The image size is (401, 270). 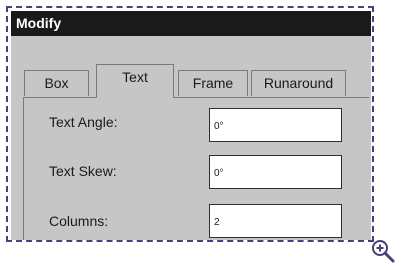 I want to click on dialog-title: Modify, so click(x=191, y=23).